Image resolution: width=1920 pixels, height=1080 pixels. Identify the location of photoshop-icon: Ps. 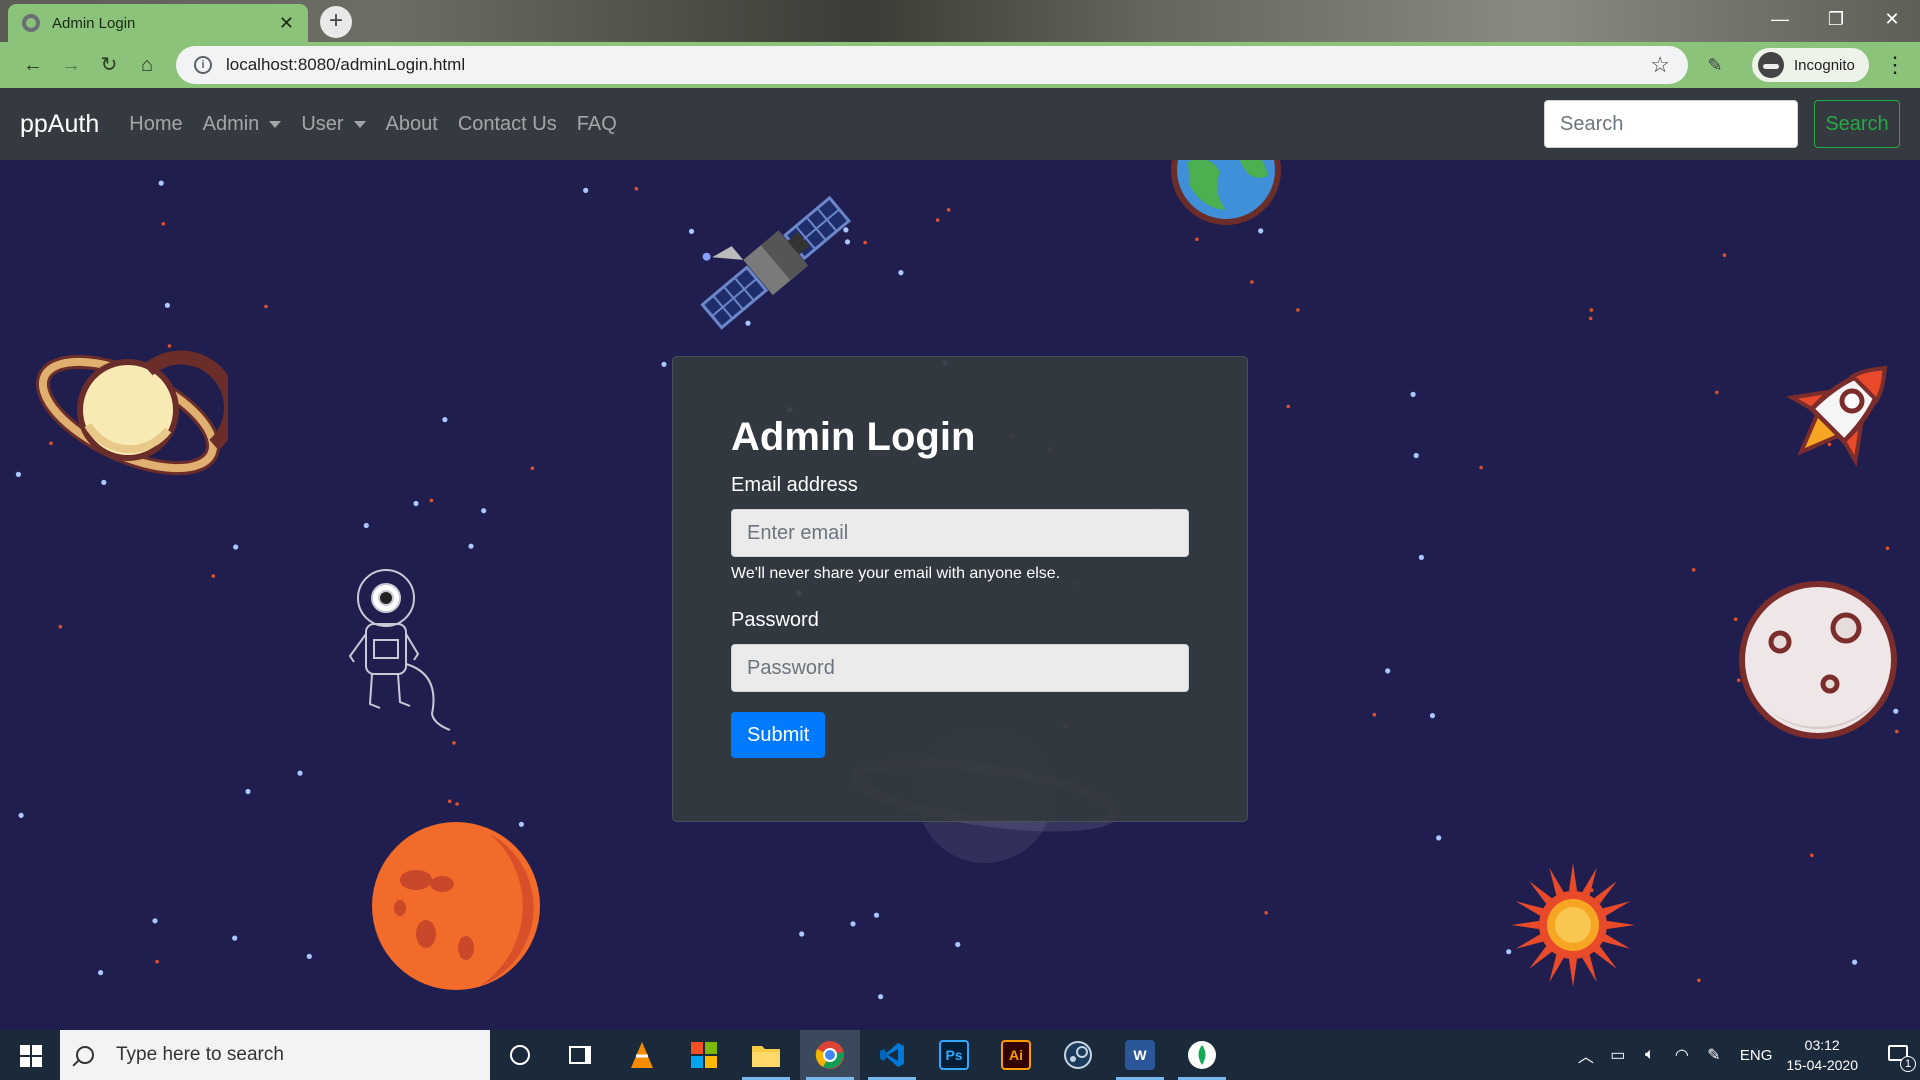
(954, 1055).